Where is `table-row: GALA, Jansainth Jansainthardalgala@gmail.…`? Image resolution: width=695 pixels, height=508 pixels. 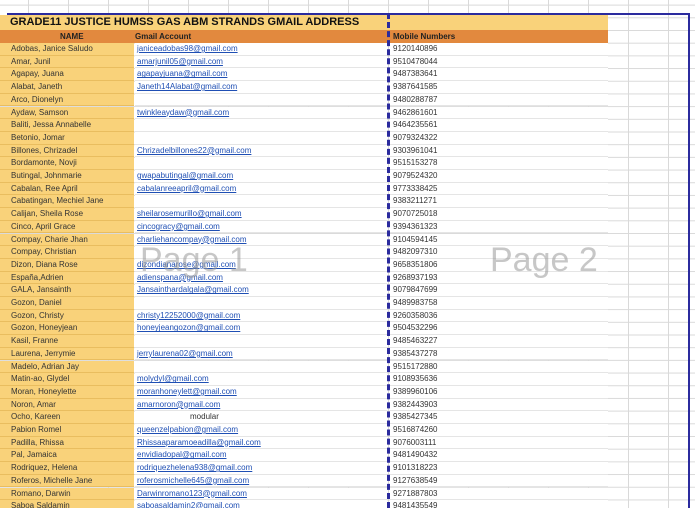
table-row: GALA, Jansainth Jansainthardalgala@gmail.… is located at coordinates (347, 290).